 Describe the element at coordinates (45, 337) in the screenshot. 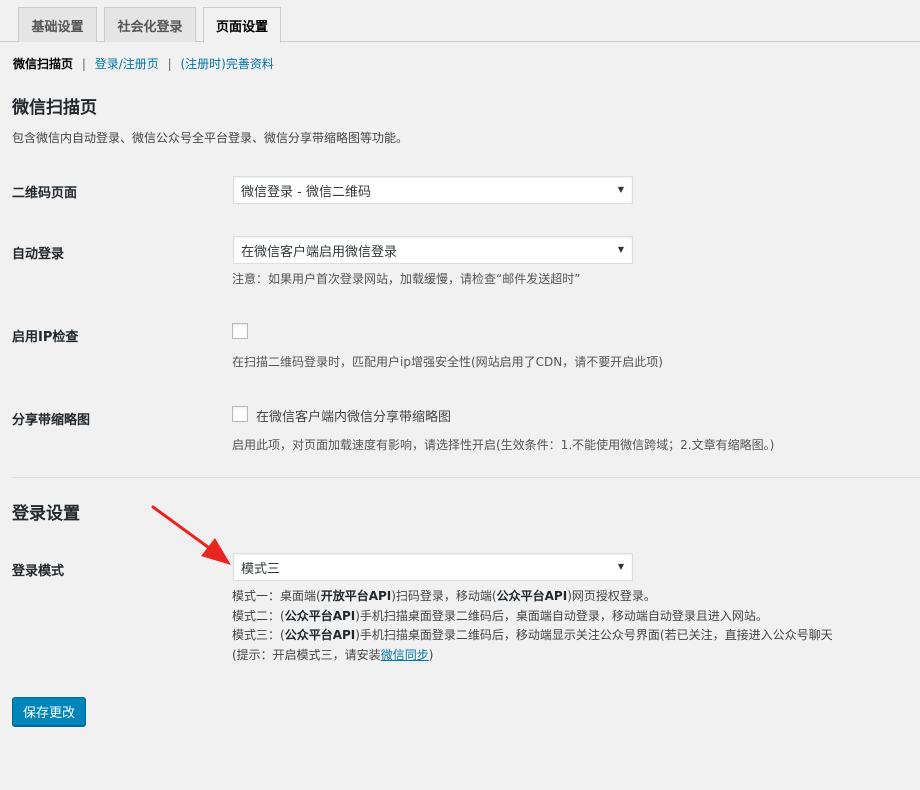

I see `label-ip-check: 启用IP检查` at that location.